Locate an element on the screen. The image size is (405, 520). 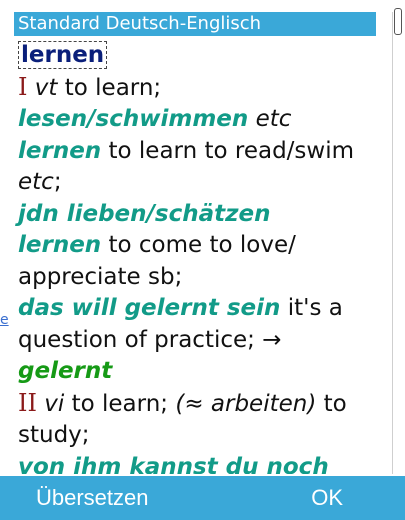
ok-softkey: OK is located at coordinates (327, 498).